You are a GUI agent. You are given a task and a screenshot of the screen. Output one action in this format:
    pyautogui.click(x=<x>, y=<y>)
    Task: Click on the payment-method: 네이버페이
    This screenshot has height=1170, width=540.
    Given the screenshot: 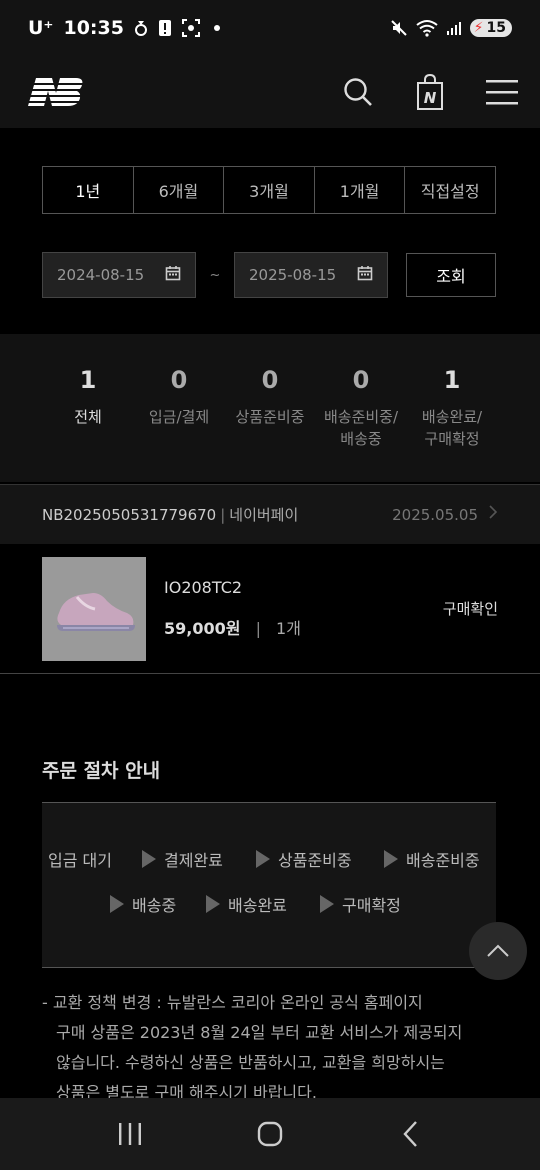 What is the action you would take?
    pyautogui.click(x=264, y=515)
    